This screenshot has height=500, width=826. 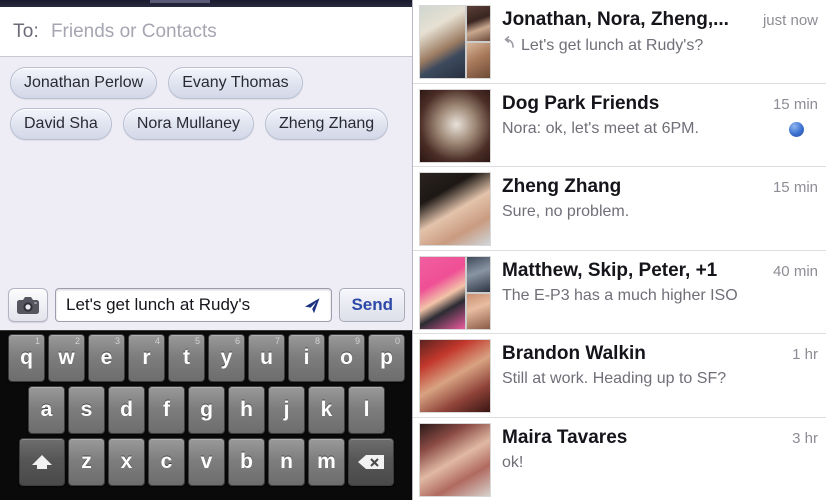 I want to click on recipient-chip: Jonathan Perlow, so click(x=84, y=83).